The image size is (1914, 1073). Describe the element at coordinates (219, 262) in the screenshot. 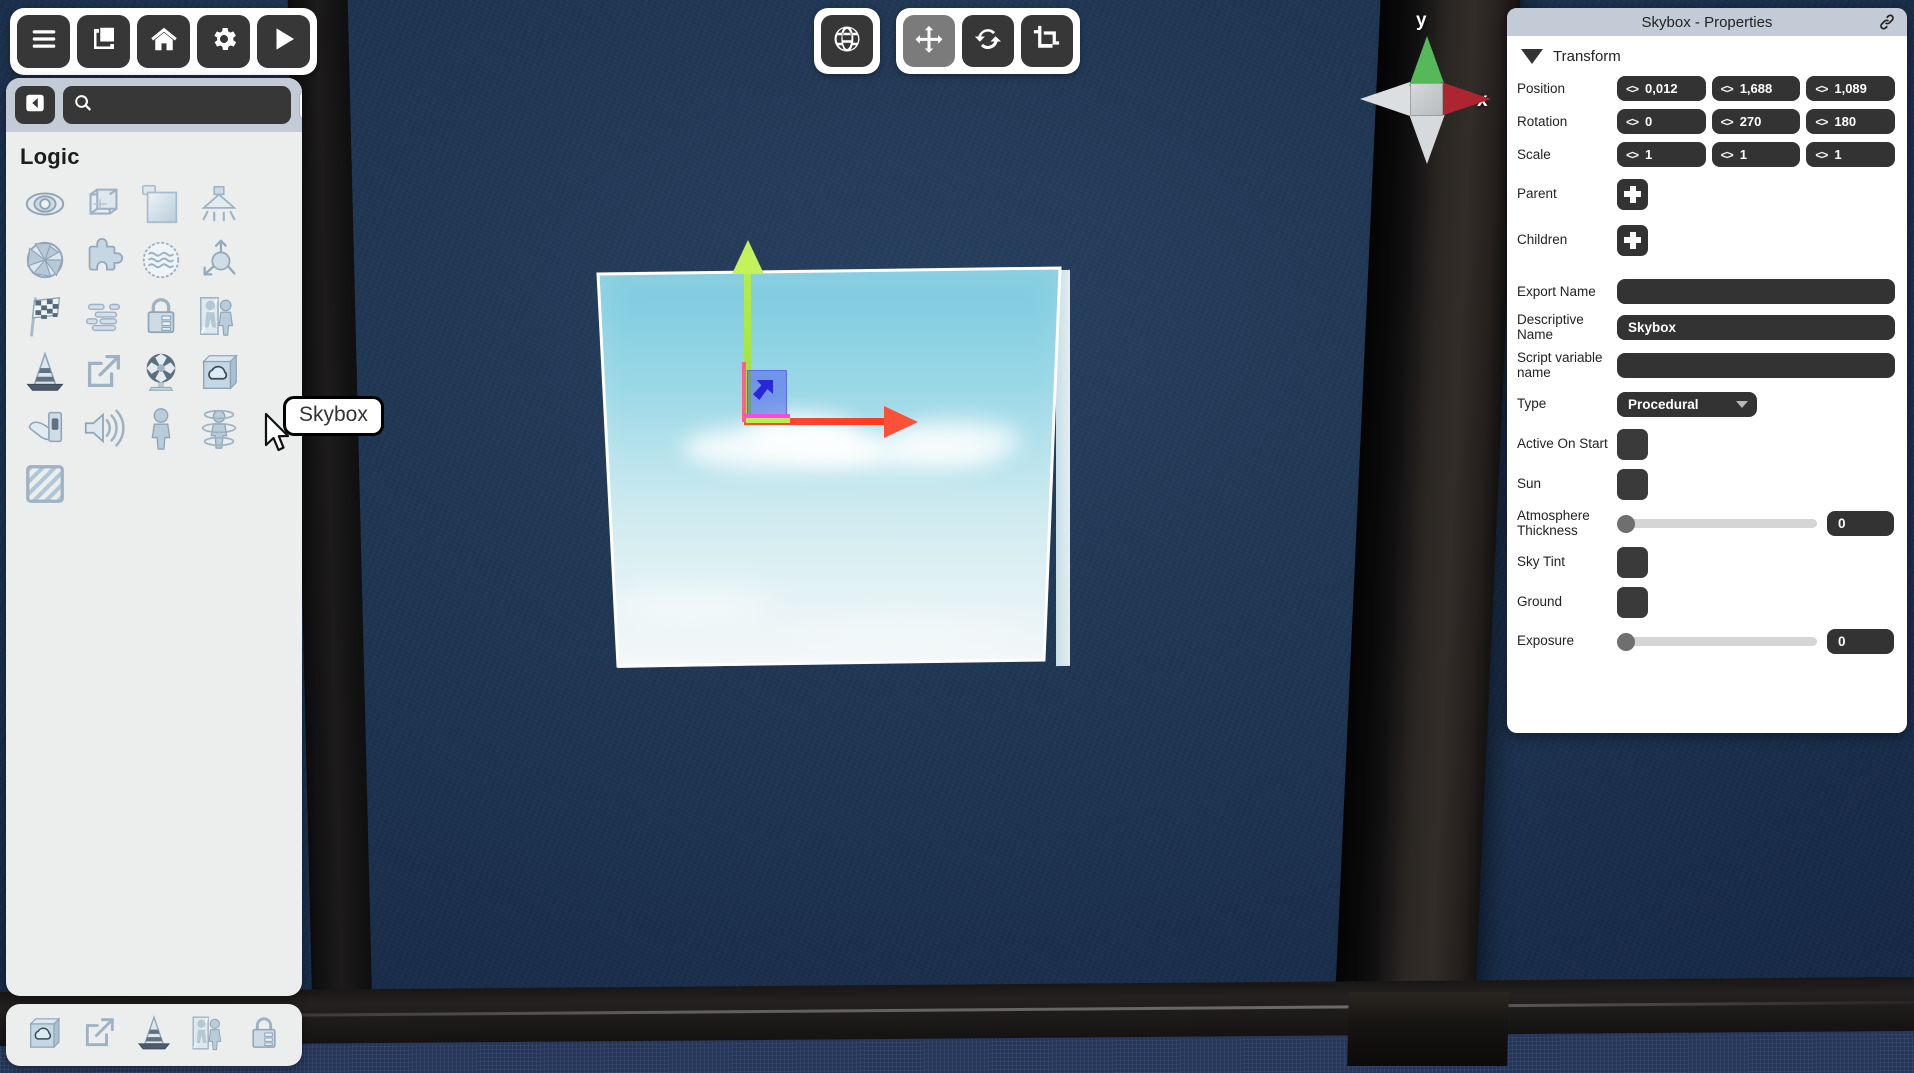

I see `asset-item-gravity` at that location.